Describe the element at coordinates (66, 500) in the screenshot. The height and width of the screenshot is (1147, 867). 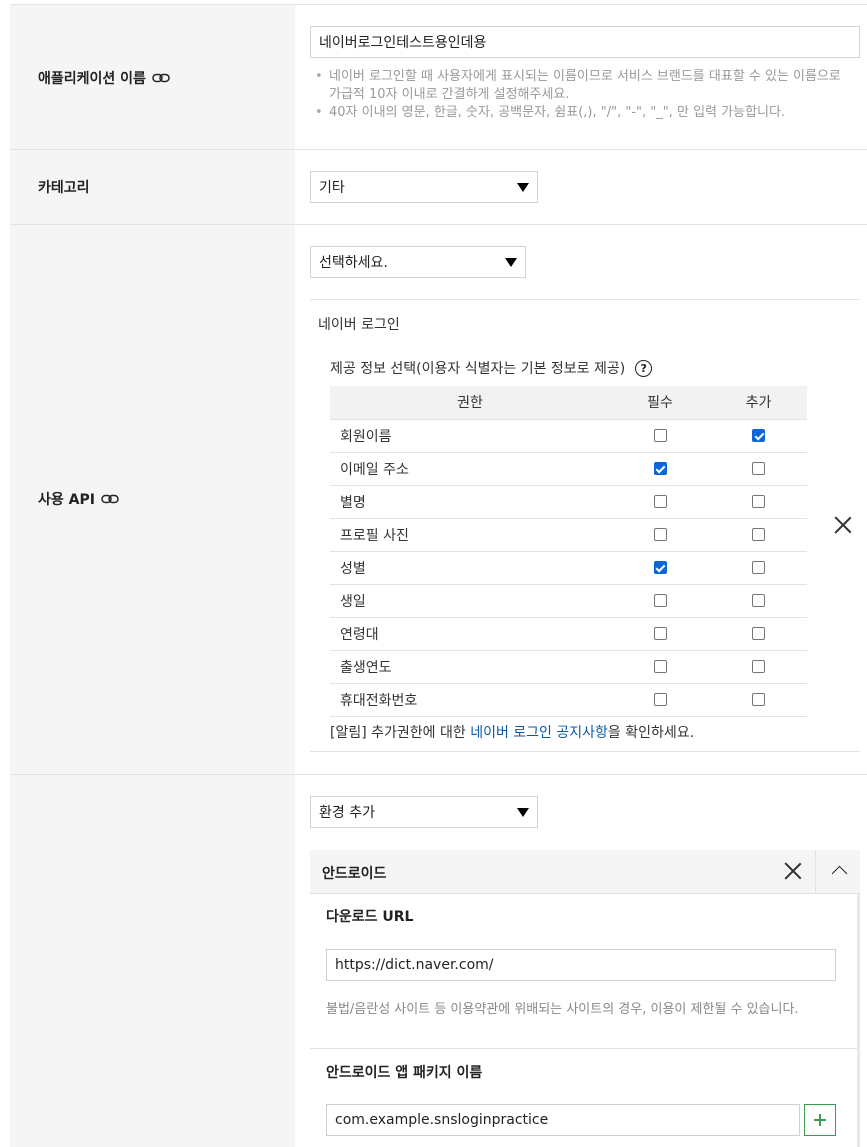
I see `api-label: 사용 API` at that location.